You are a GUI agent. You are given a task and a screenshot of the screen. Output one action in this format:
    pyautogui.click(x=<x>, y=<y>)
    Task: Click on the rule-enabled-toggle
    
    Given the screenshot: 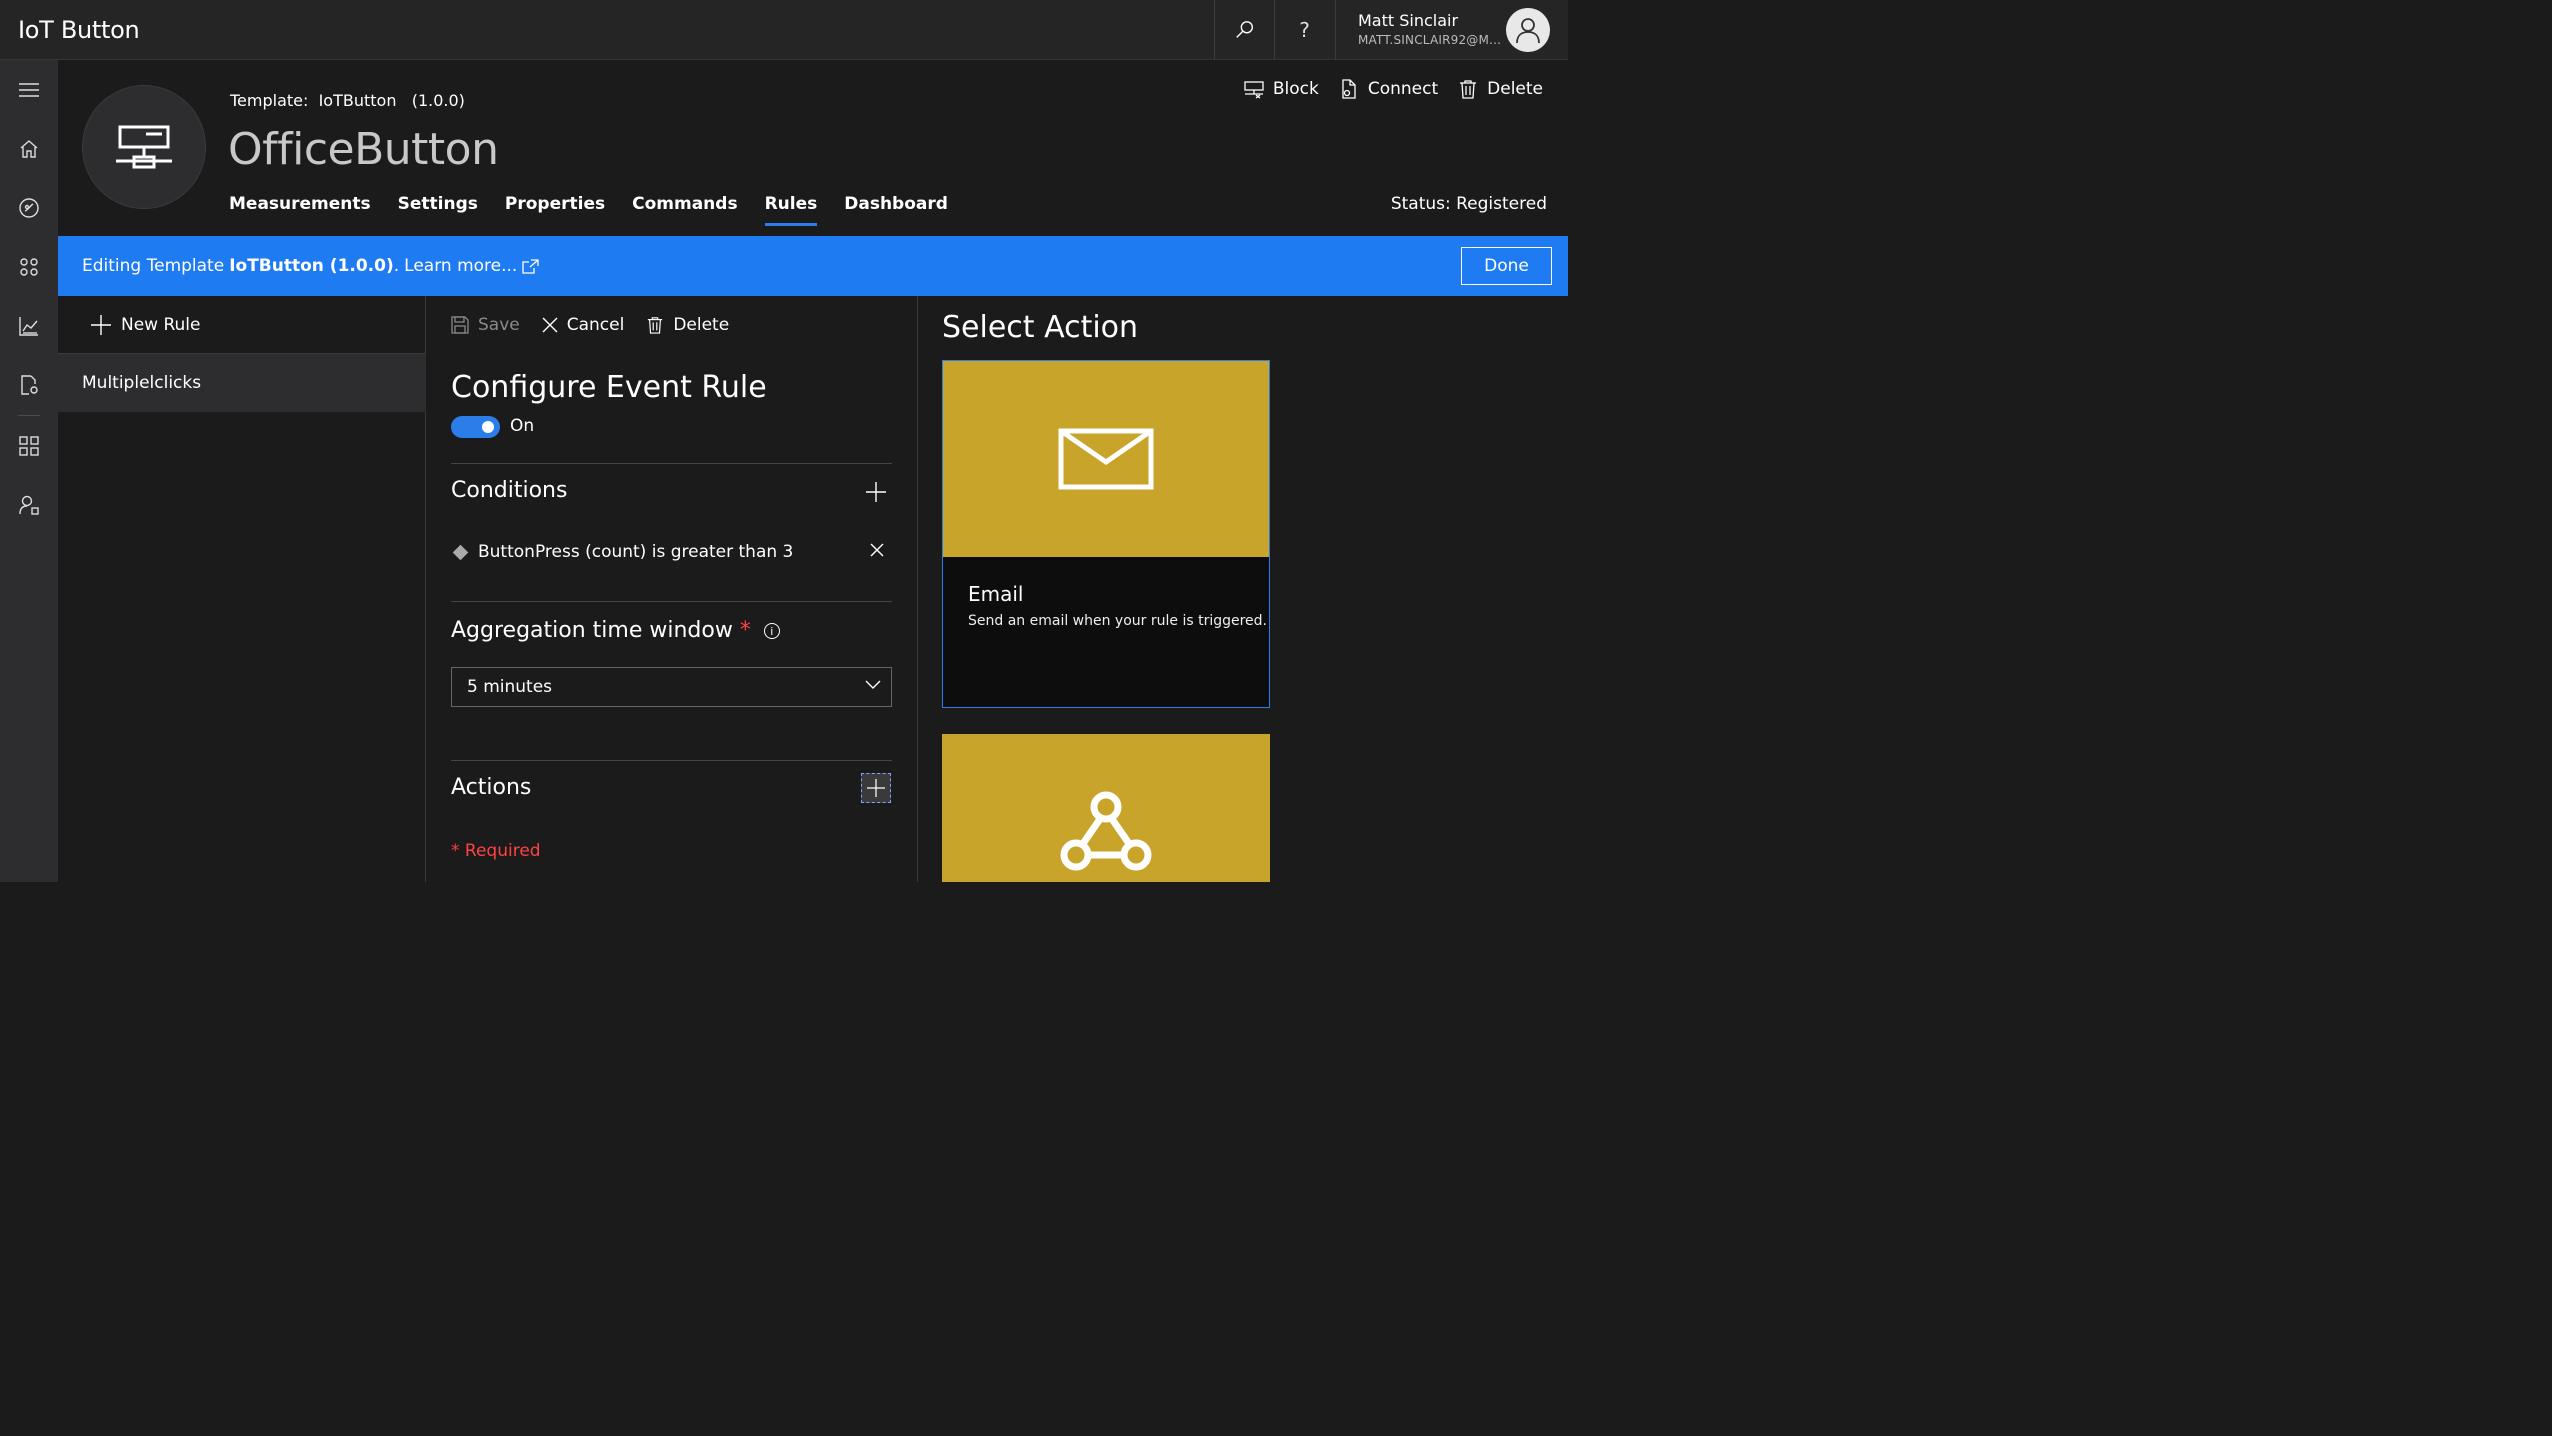 What is the action you would take?
    pyautogui.click(x=475, y=427)
    